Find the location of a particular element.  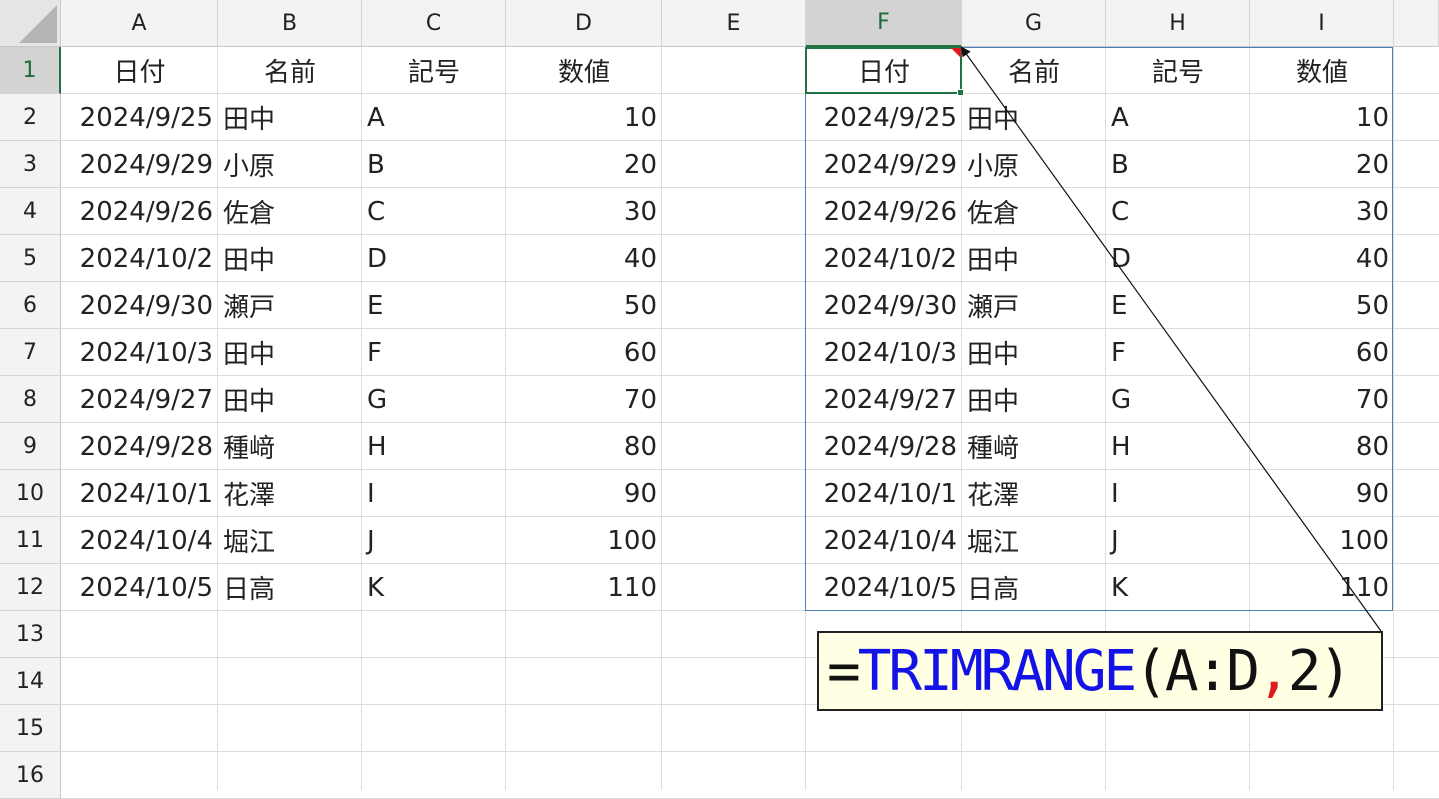

source-cell: 60 is located at coordinates (584, 352).